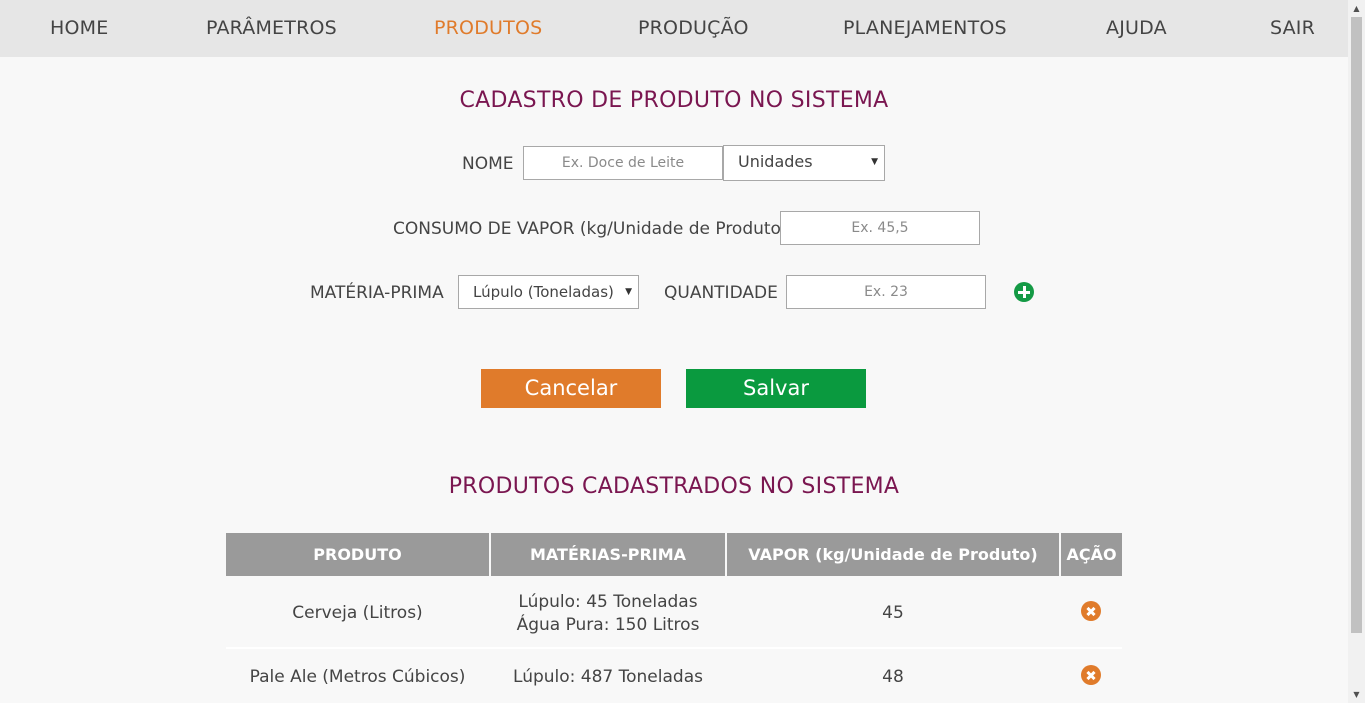  I want to click on name-label: NOME, so click(488, 164).